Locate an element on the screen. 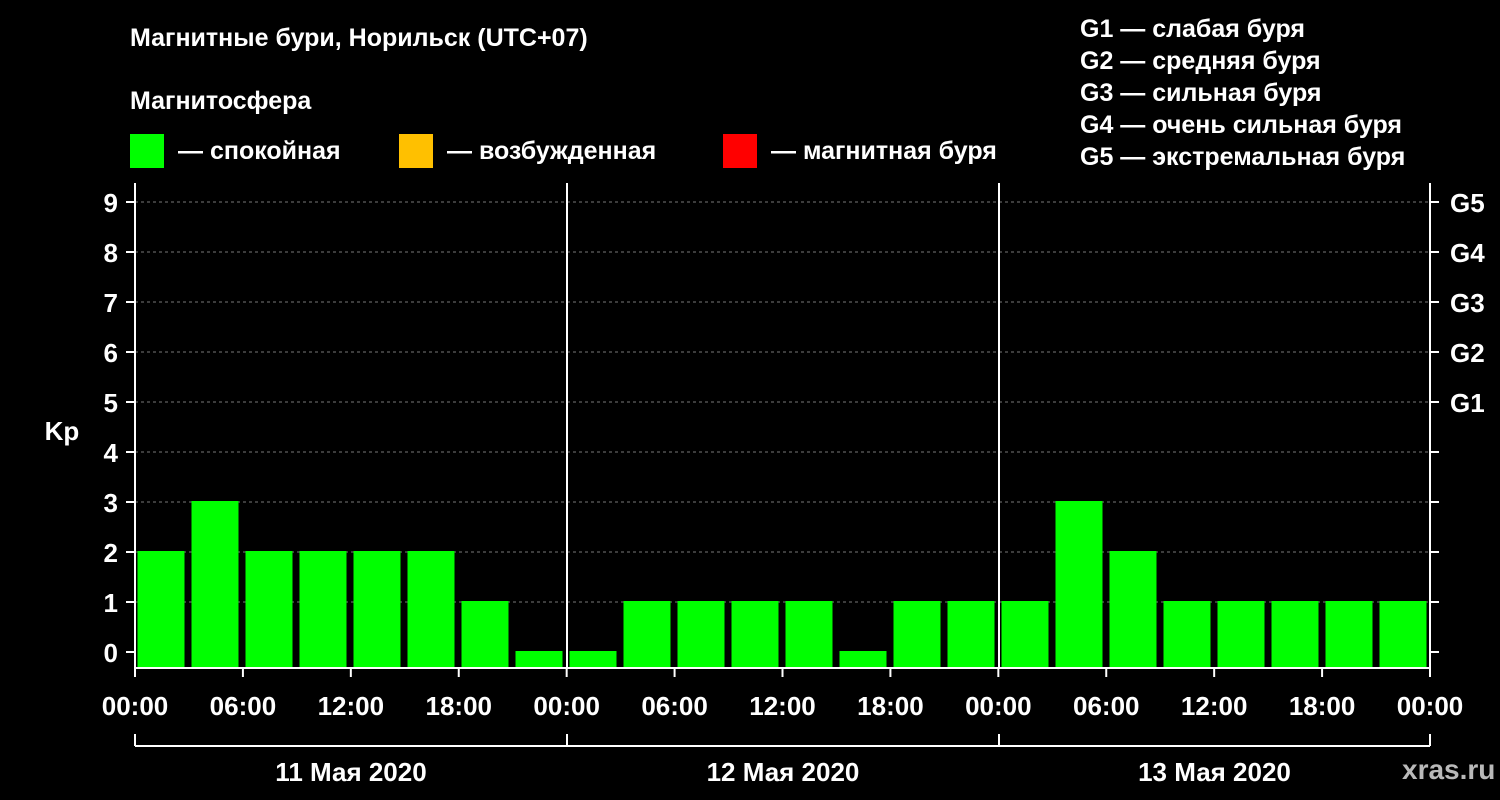  g-tick-label: G5 is located at coordinates (1467, 203).